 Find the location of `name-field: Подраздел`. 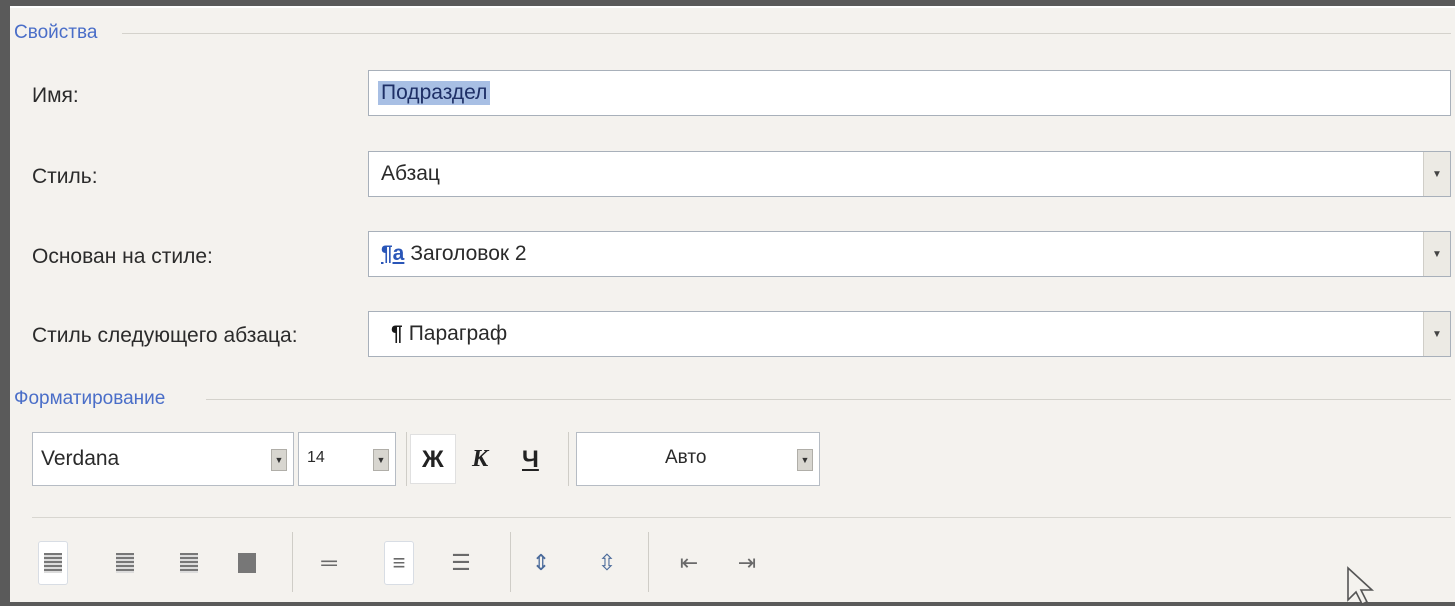

name-field: Подраздел is located at coordinates (909, 93).